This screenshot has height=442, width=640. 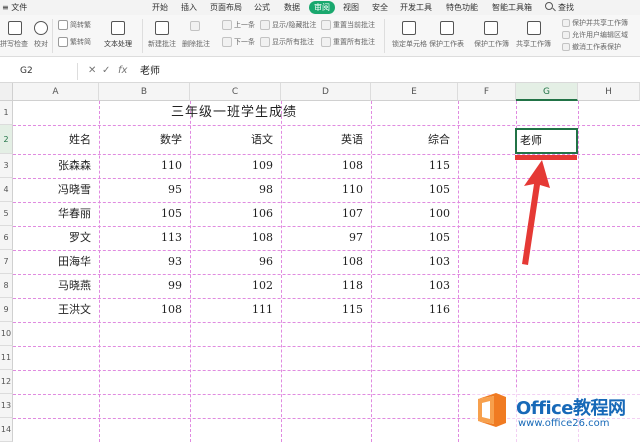 What do you see at coordinates (15, 28) in the screenshot?
I see `spellcheck-icon` at bounding box center [15, 28].